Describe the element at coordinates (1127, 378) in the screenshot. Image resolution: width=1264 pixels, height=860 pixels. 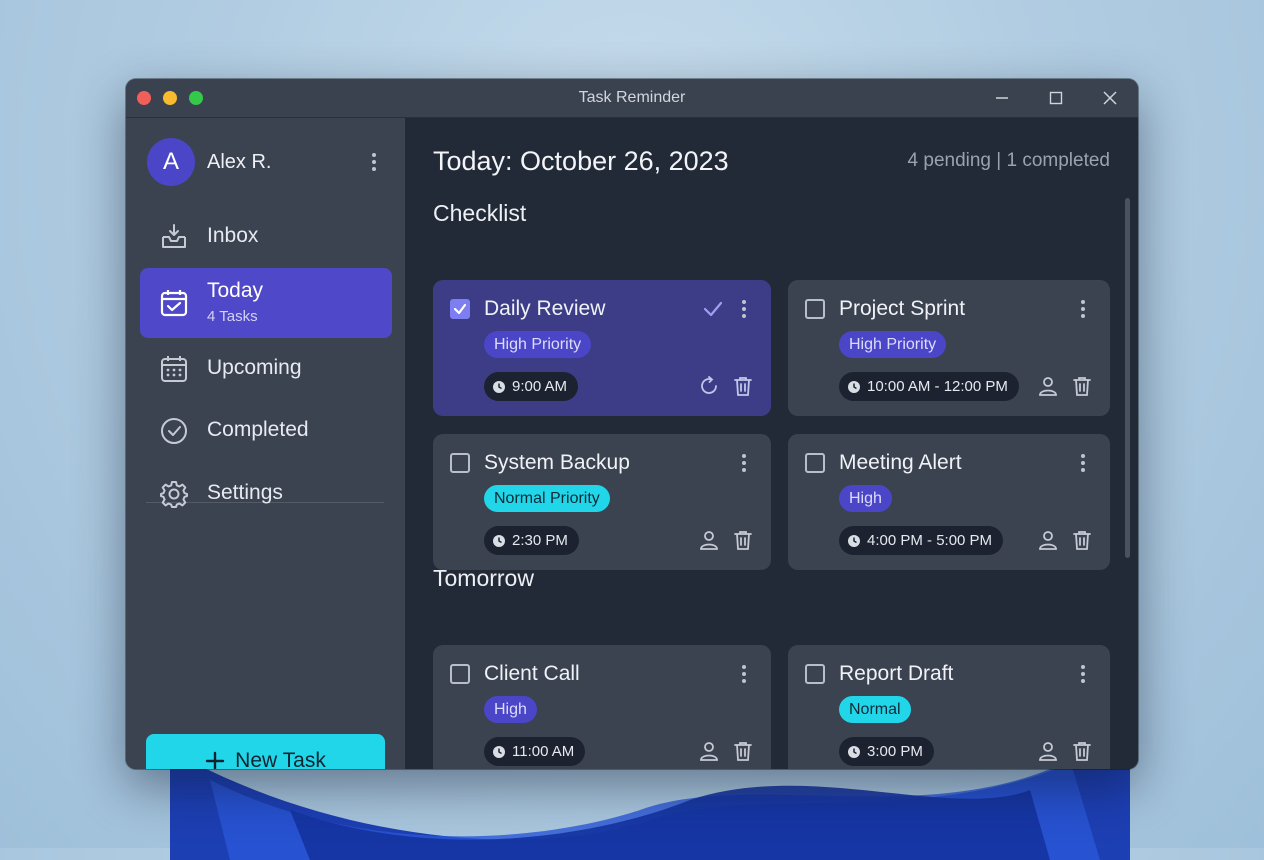
I see `scrollbar` at that location.